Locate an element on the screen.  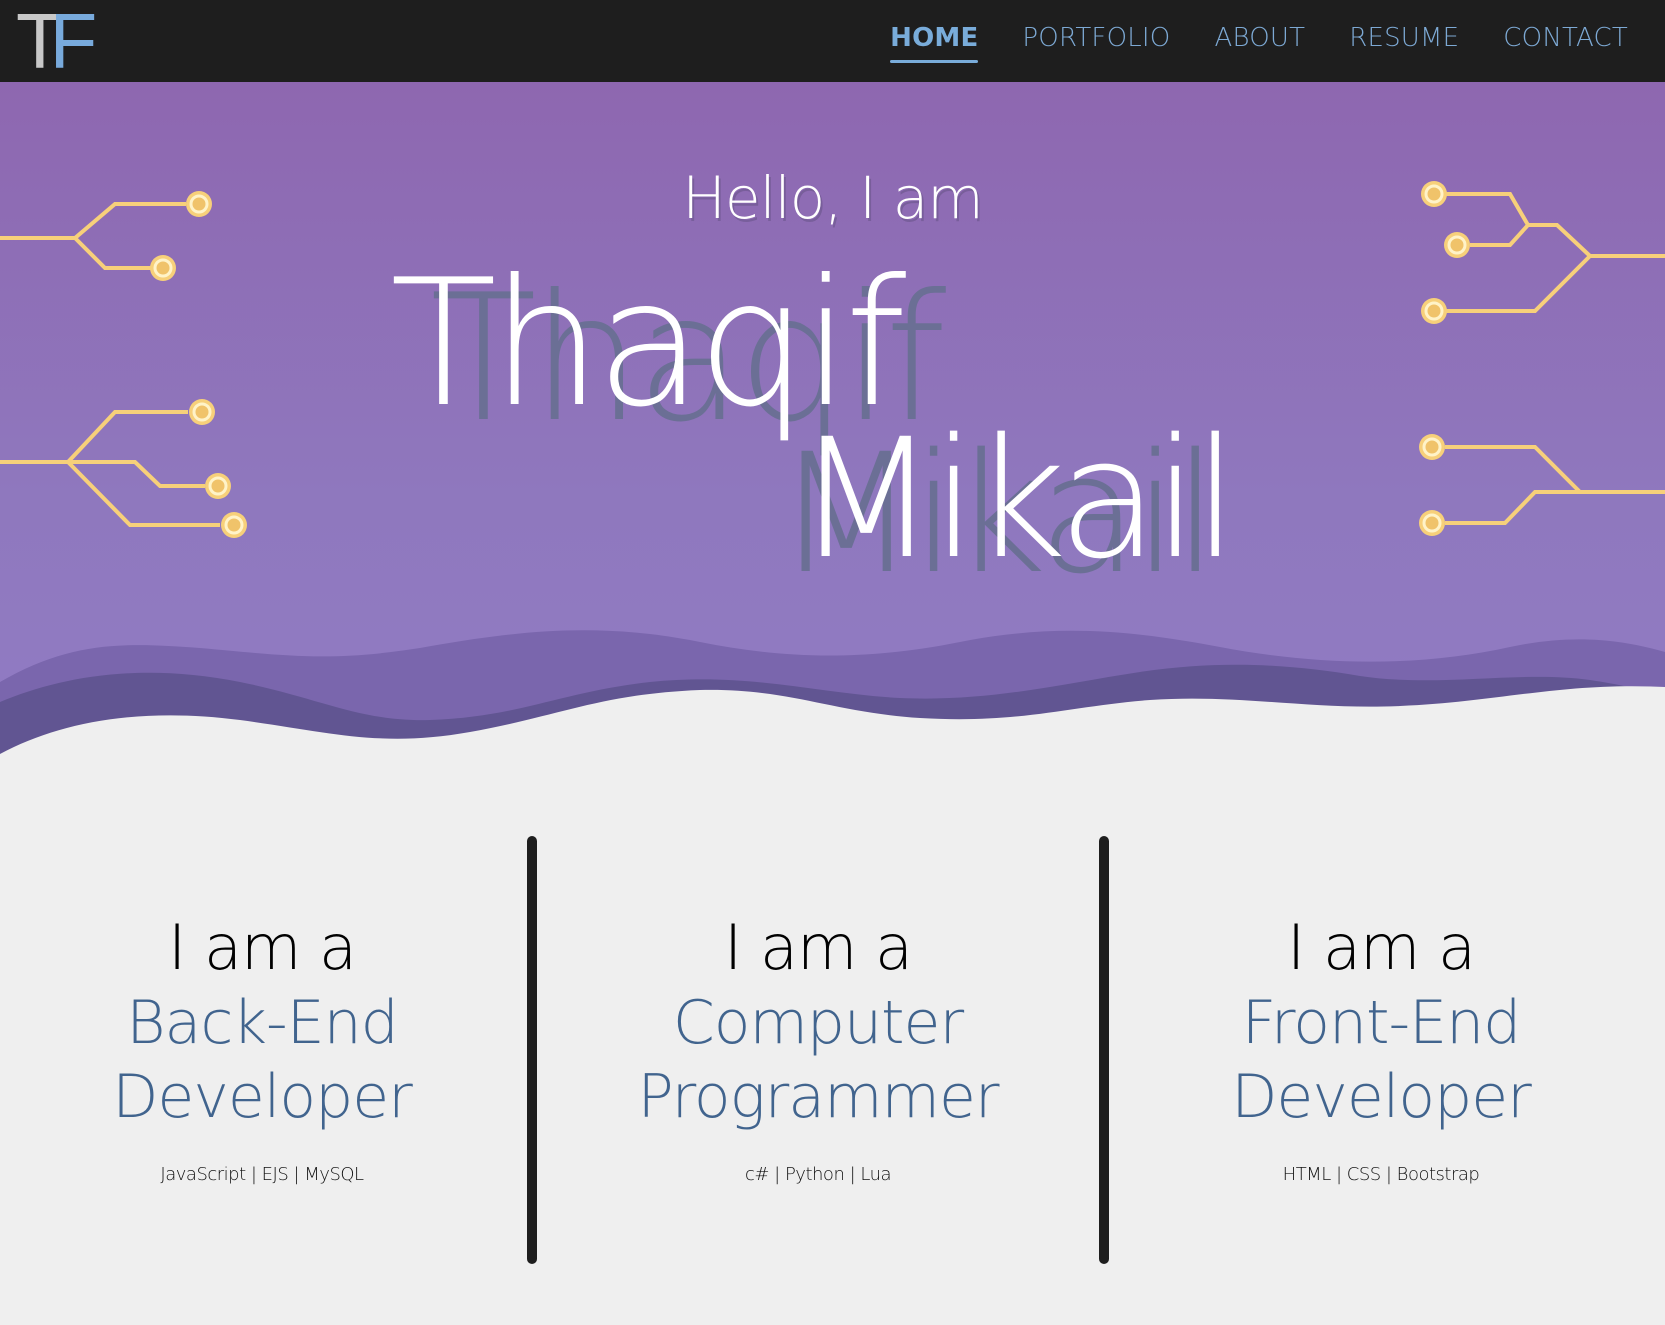
skill-tech: JavaScript | EJS | MySQL is located at coordinates (262, 1174).